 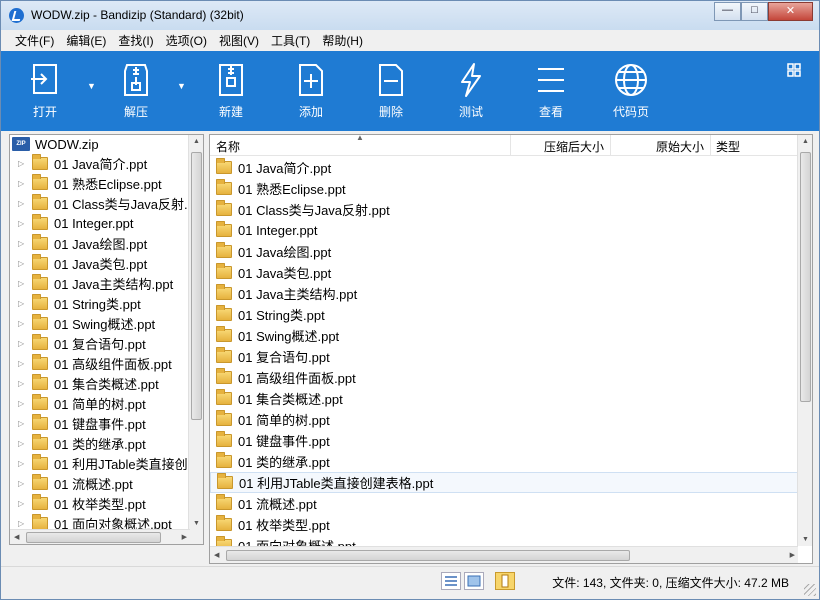 What do you see at coordinates (754, 11) in the screenshot?
I see `maximize-button: □` at bounding box center [754, 11].